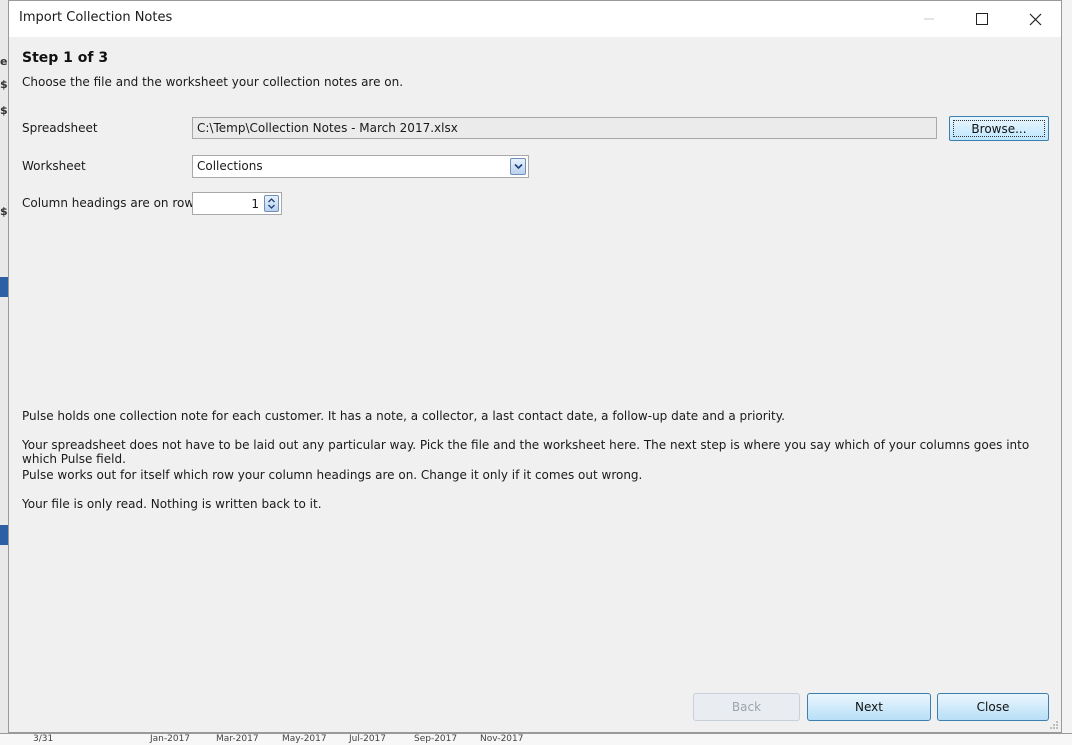 The width and height of the screenshot is (1072, 745). Describe the element at coordinates (237, 203) in the screenshot. I see `headings-row-spinner: 1` at that location.